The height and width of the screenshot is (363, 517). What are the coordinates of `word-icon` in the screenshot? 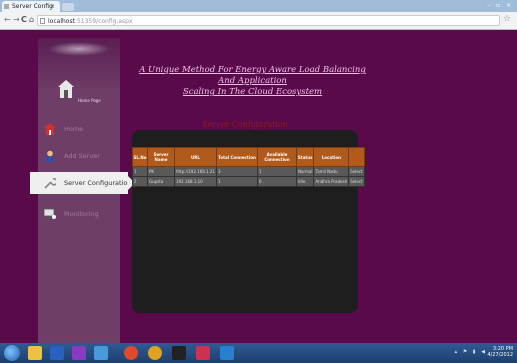 It's located at (57, 353).